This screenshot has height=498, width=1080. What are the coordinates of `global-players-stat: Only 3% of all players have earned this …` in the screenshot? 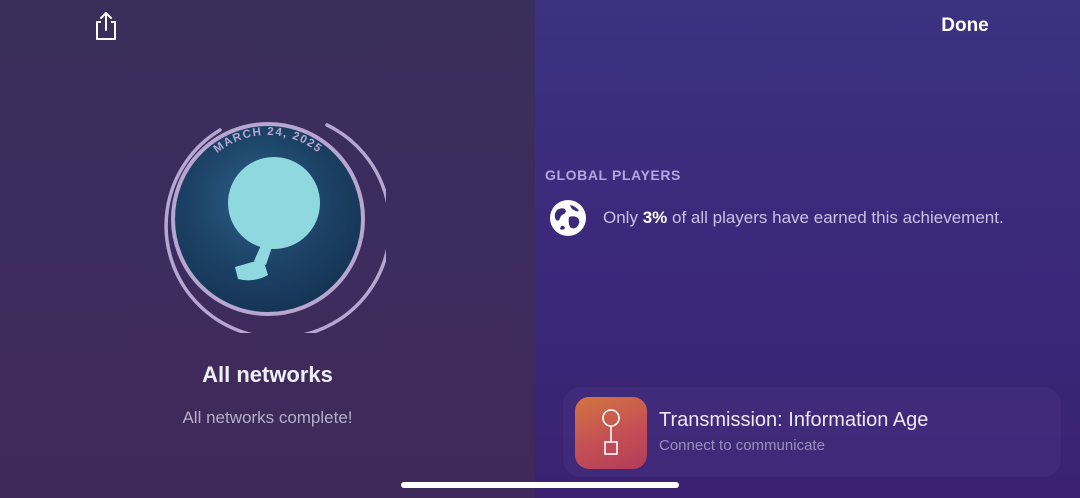 It's located at (776, 218).